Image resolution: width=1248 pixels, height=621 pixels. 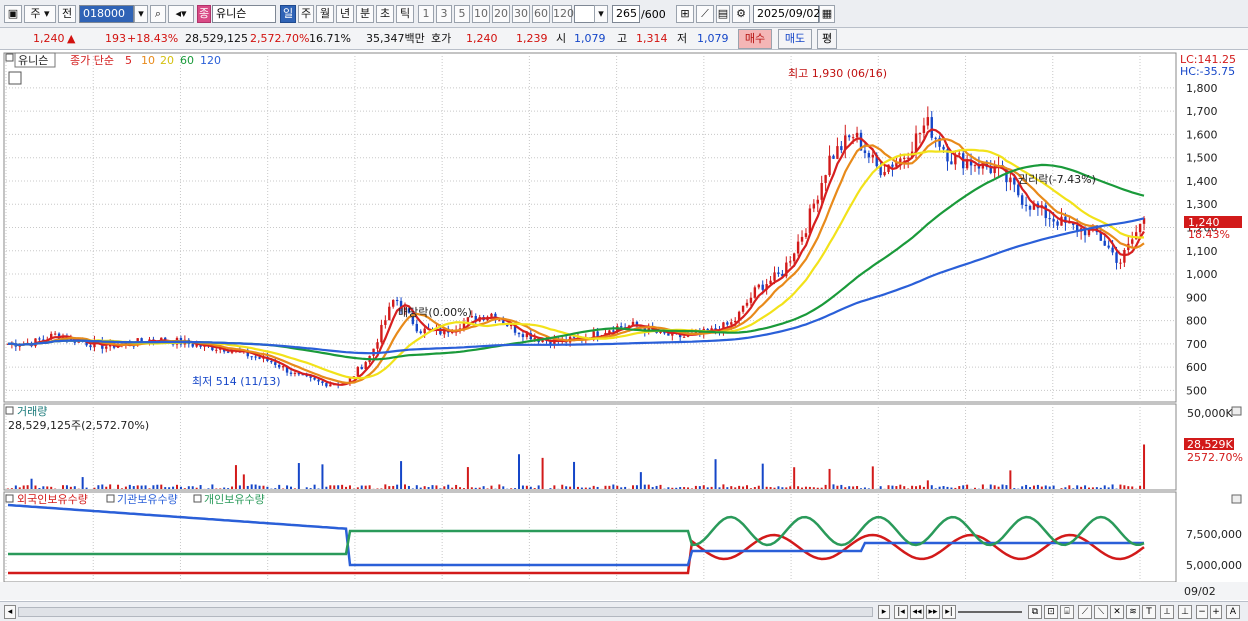 What do you see at coordinates (141, 14) in the screenshot?
I see `code-dropdown-icon: ▾` at bounding box center [141, 14].